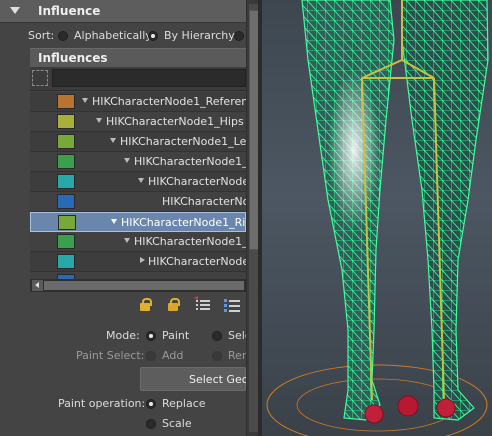 The image size is (492, 436). Describe the element at coordinates (190, 161) in the screenshot. I see `influence-name: HIKCharacterNode1_Le` at that location.